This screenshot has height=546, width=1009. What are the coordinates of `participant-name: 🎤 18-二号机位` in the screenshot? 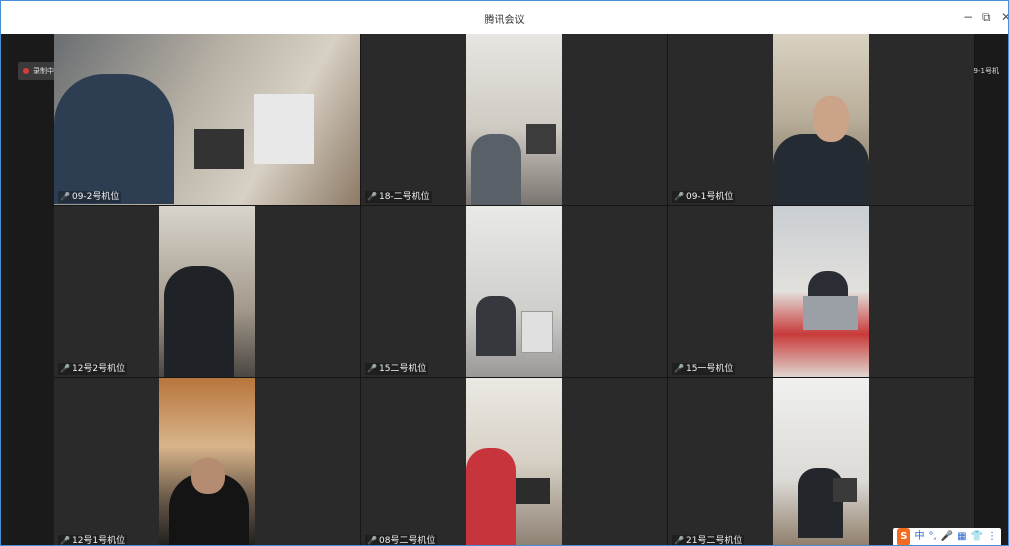 It's located at (398, 197).